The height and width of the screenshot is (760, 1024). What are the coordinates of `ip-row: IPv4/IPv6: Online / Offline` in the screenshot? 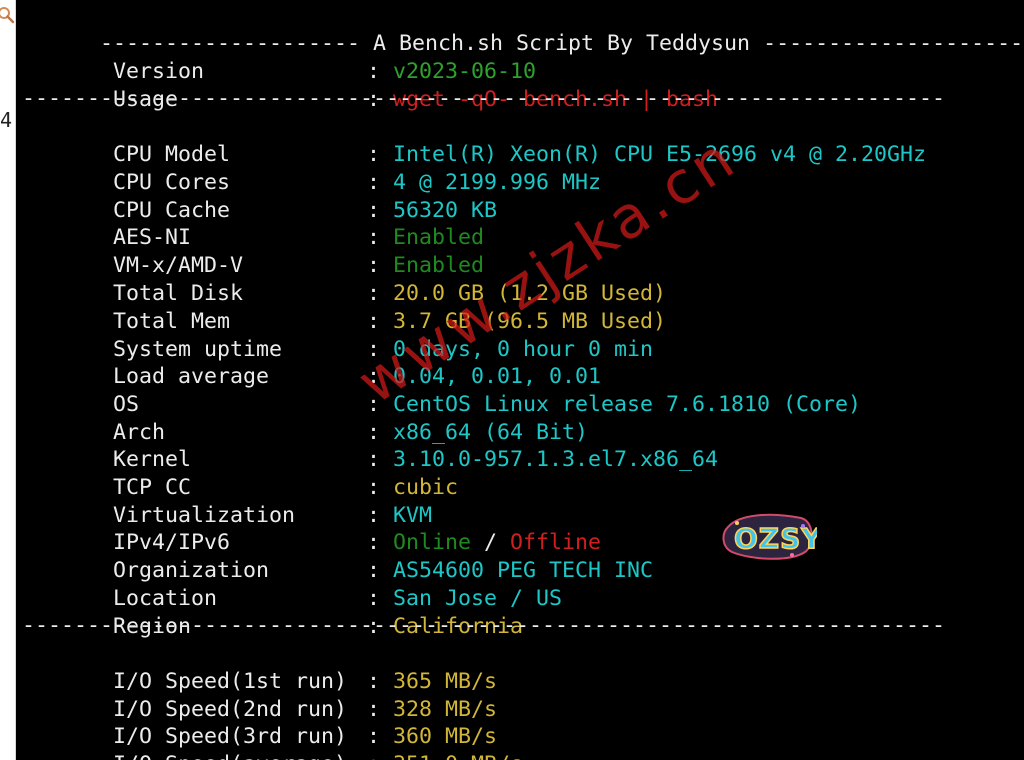 It's located at (311, 528).